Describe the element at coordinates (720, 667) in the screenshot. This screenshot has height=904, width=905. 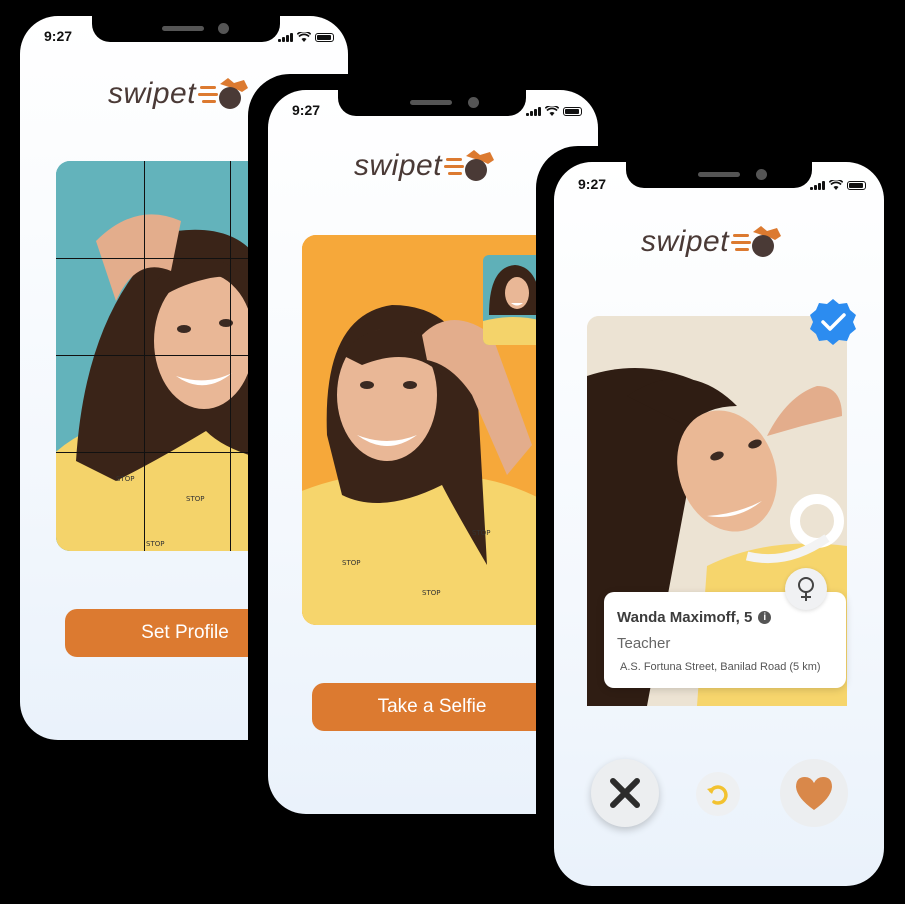
I see `profile-address: A.S. Fortuna Street, Banilad Road (5 km)` at that location.